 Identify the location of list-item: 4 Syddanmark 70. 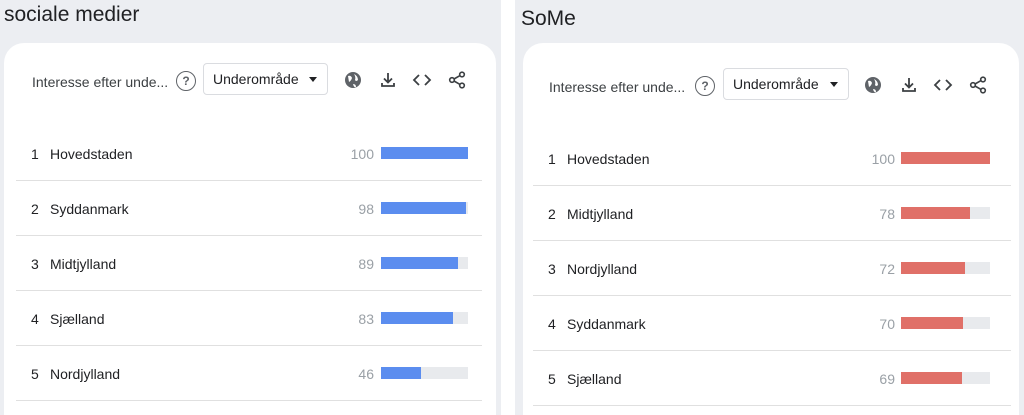
(772, 323).